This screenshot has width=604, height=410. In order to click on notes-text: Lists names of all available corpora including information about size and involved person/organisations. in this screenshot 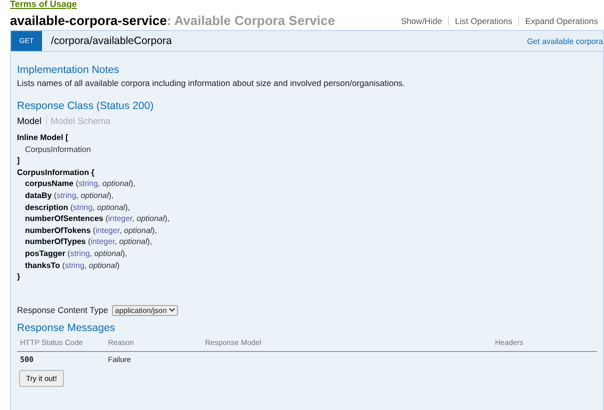, I will do `click(211, 83)`.